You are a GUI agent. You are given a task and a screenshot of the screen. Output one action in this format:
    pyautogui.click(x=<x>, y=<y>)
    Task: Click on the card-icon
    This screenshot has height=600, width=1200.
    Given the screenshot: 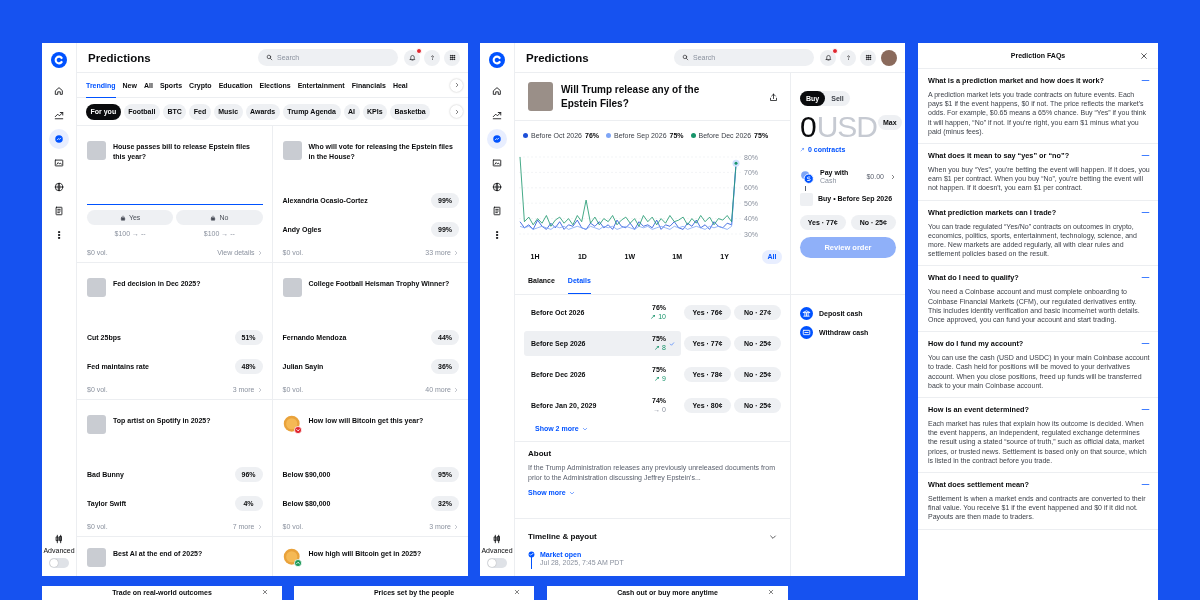 What is the action you would take?
    pyautogui.click(x=806, y=332)
    